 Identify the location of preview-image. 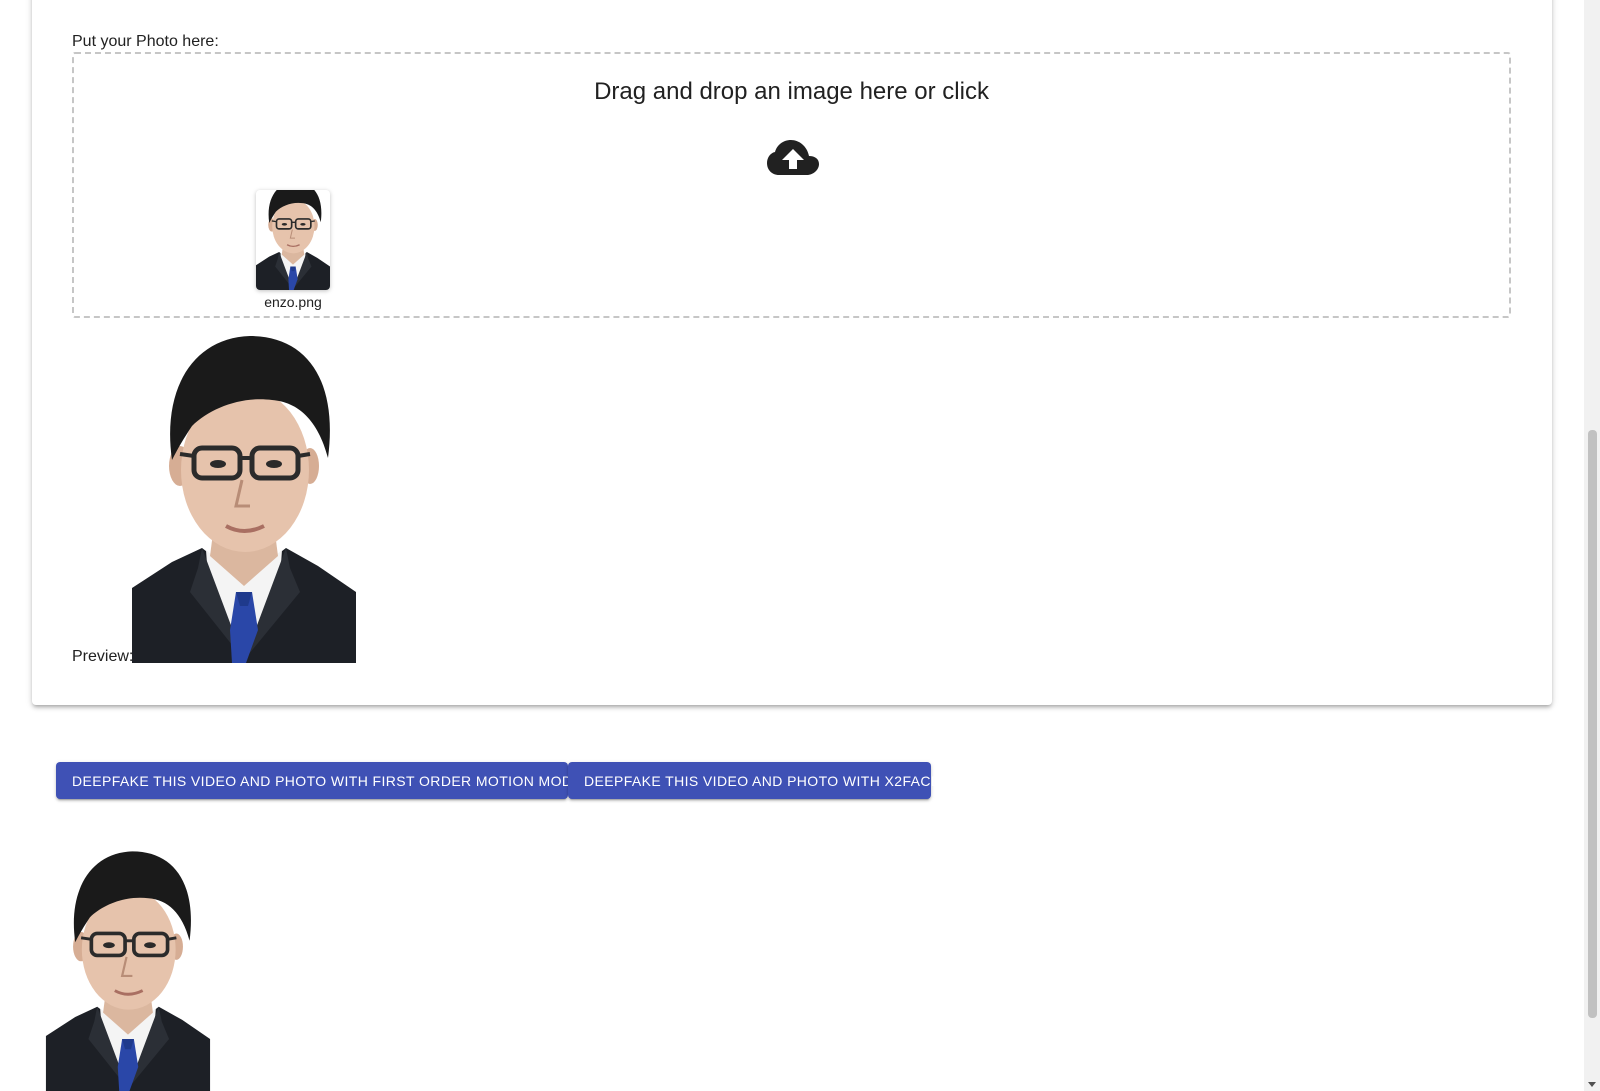
(244, 496).